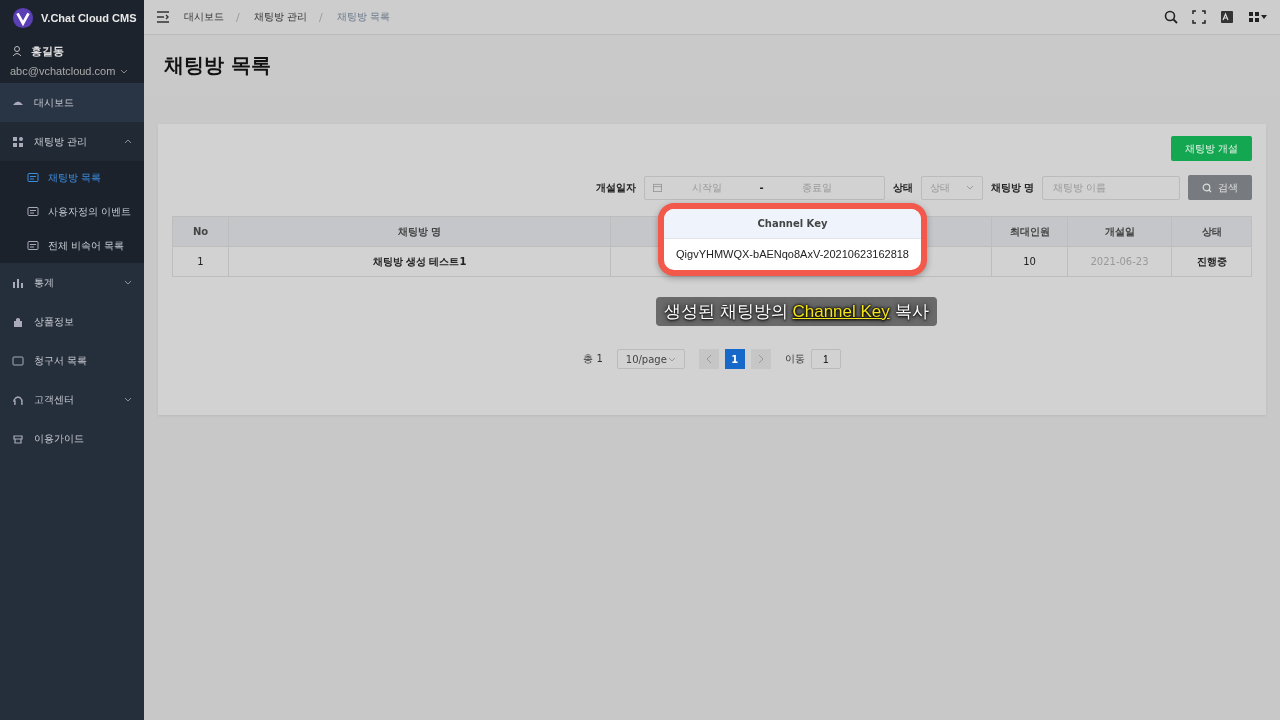 Image resolution: width=1280 pixels, height=720 pixels. I want to click on logo-icon, so click(23, 17).